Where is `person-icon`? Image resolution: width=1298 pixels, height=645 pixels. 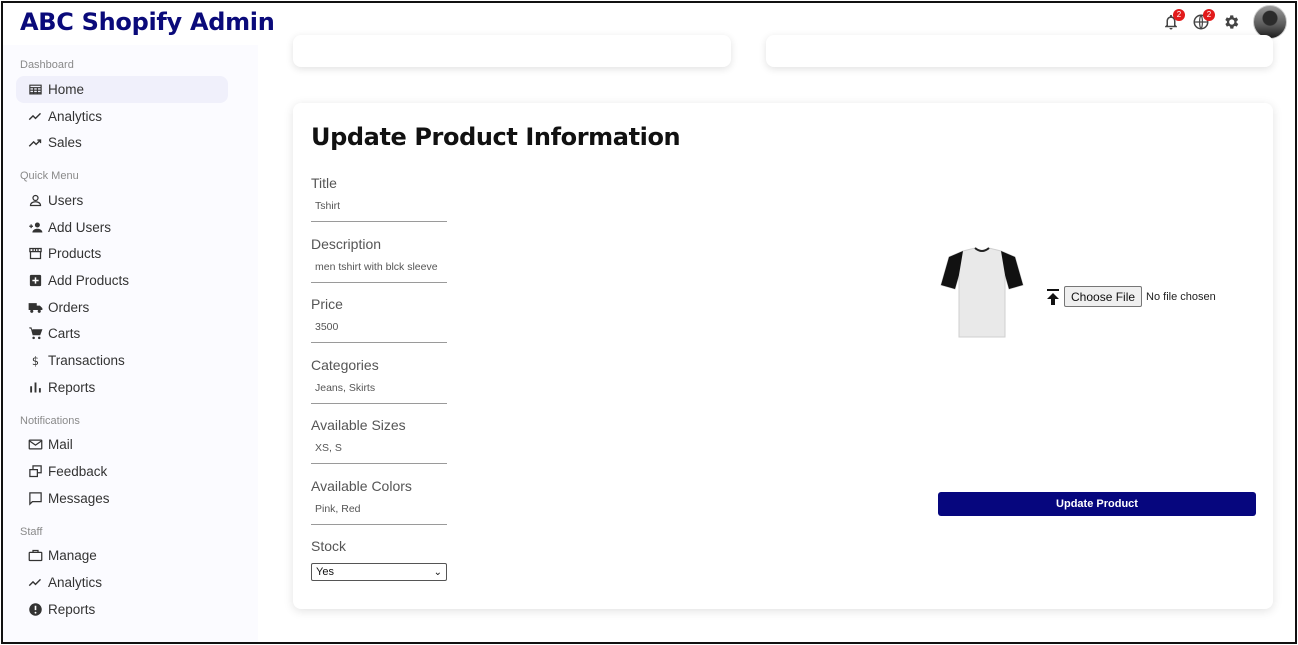 person-icon is located at coordinates (35, 200).